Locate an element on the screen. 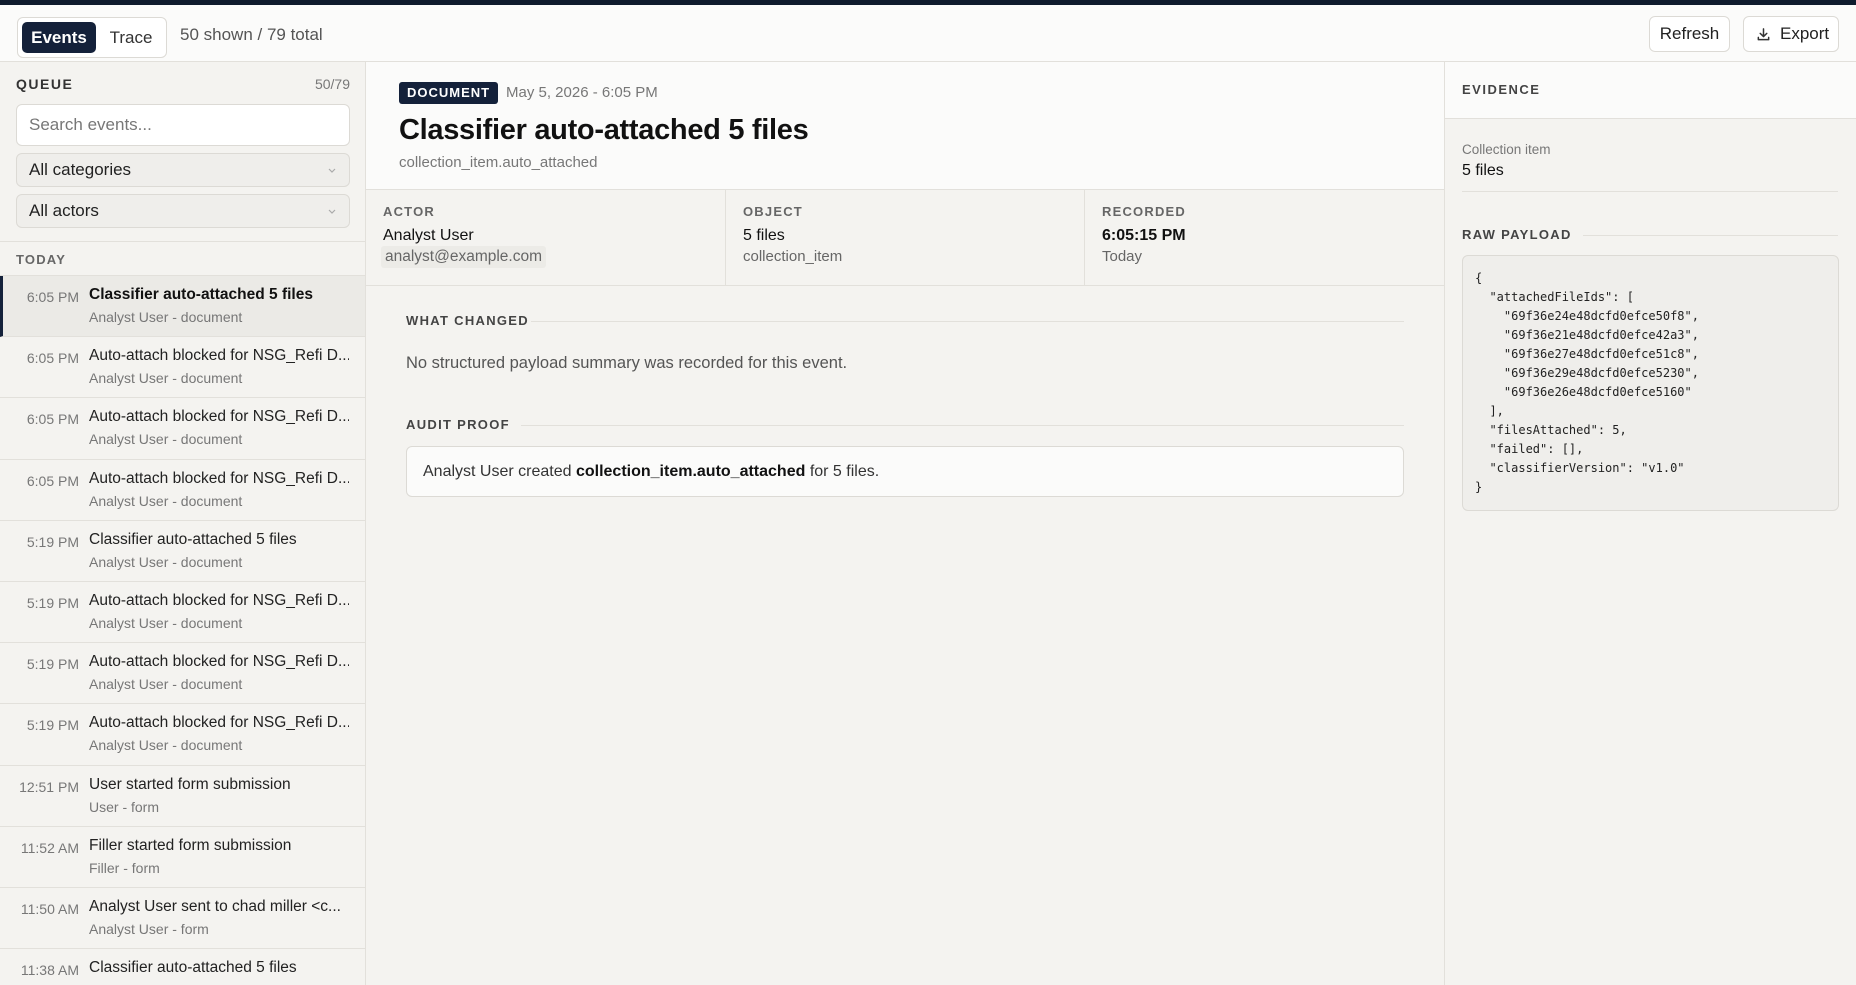 Image resolution: width=1856 pixels, height=985 pixels. recorded-cell: RECORDED 6:05:15 PM Today is located at coordinates (1263, 237).